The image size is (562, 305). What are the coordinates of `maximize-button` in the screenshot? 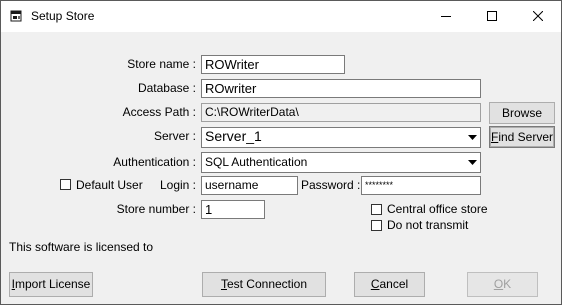 It's located at (492, 16).